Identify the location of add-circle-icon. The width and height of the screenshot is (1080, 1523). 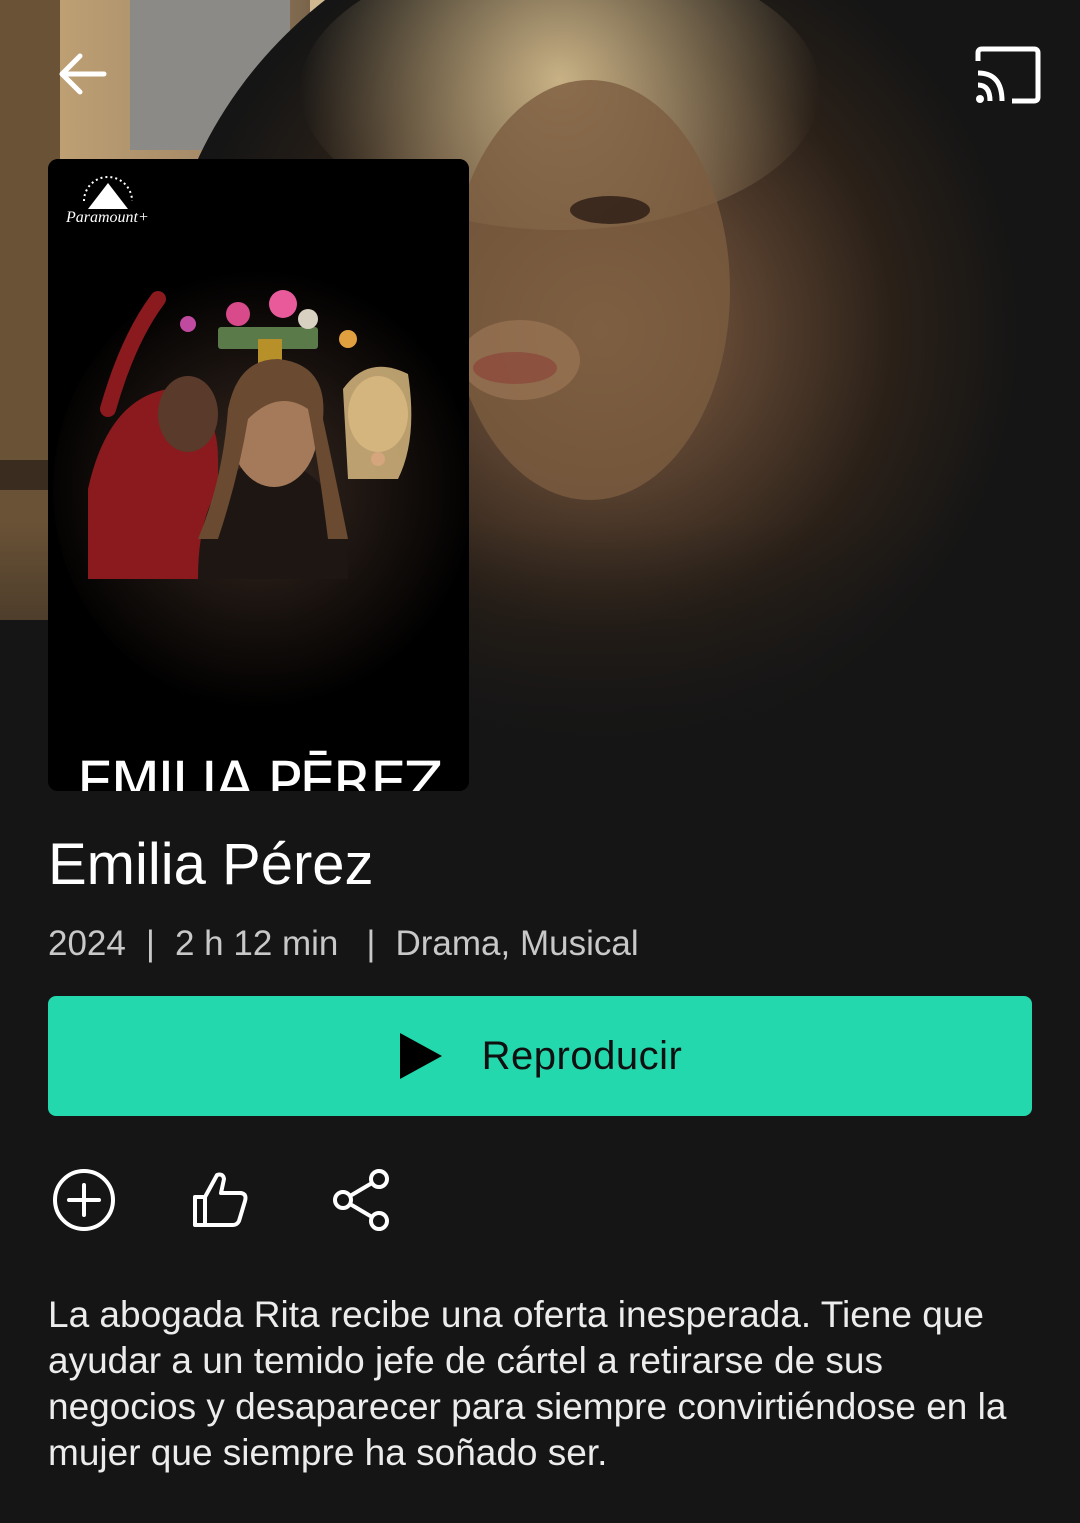
(84, 1200).